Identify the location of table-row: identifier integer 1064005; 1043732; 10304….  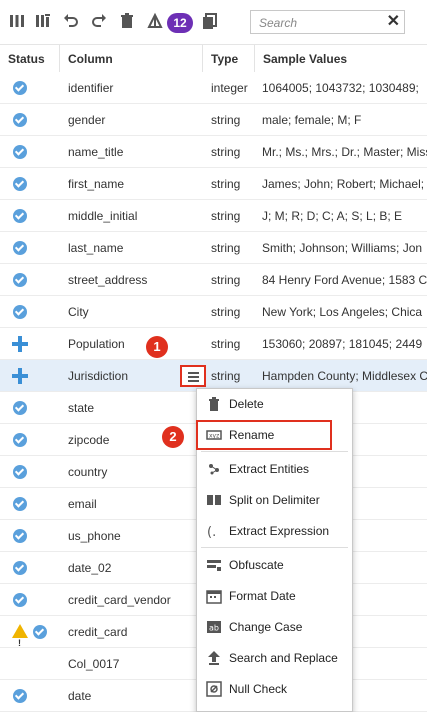
(213, 88).